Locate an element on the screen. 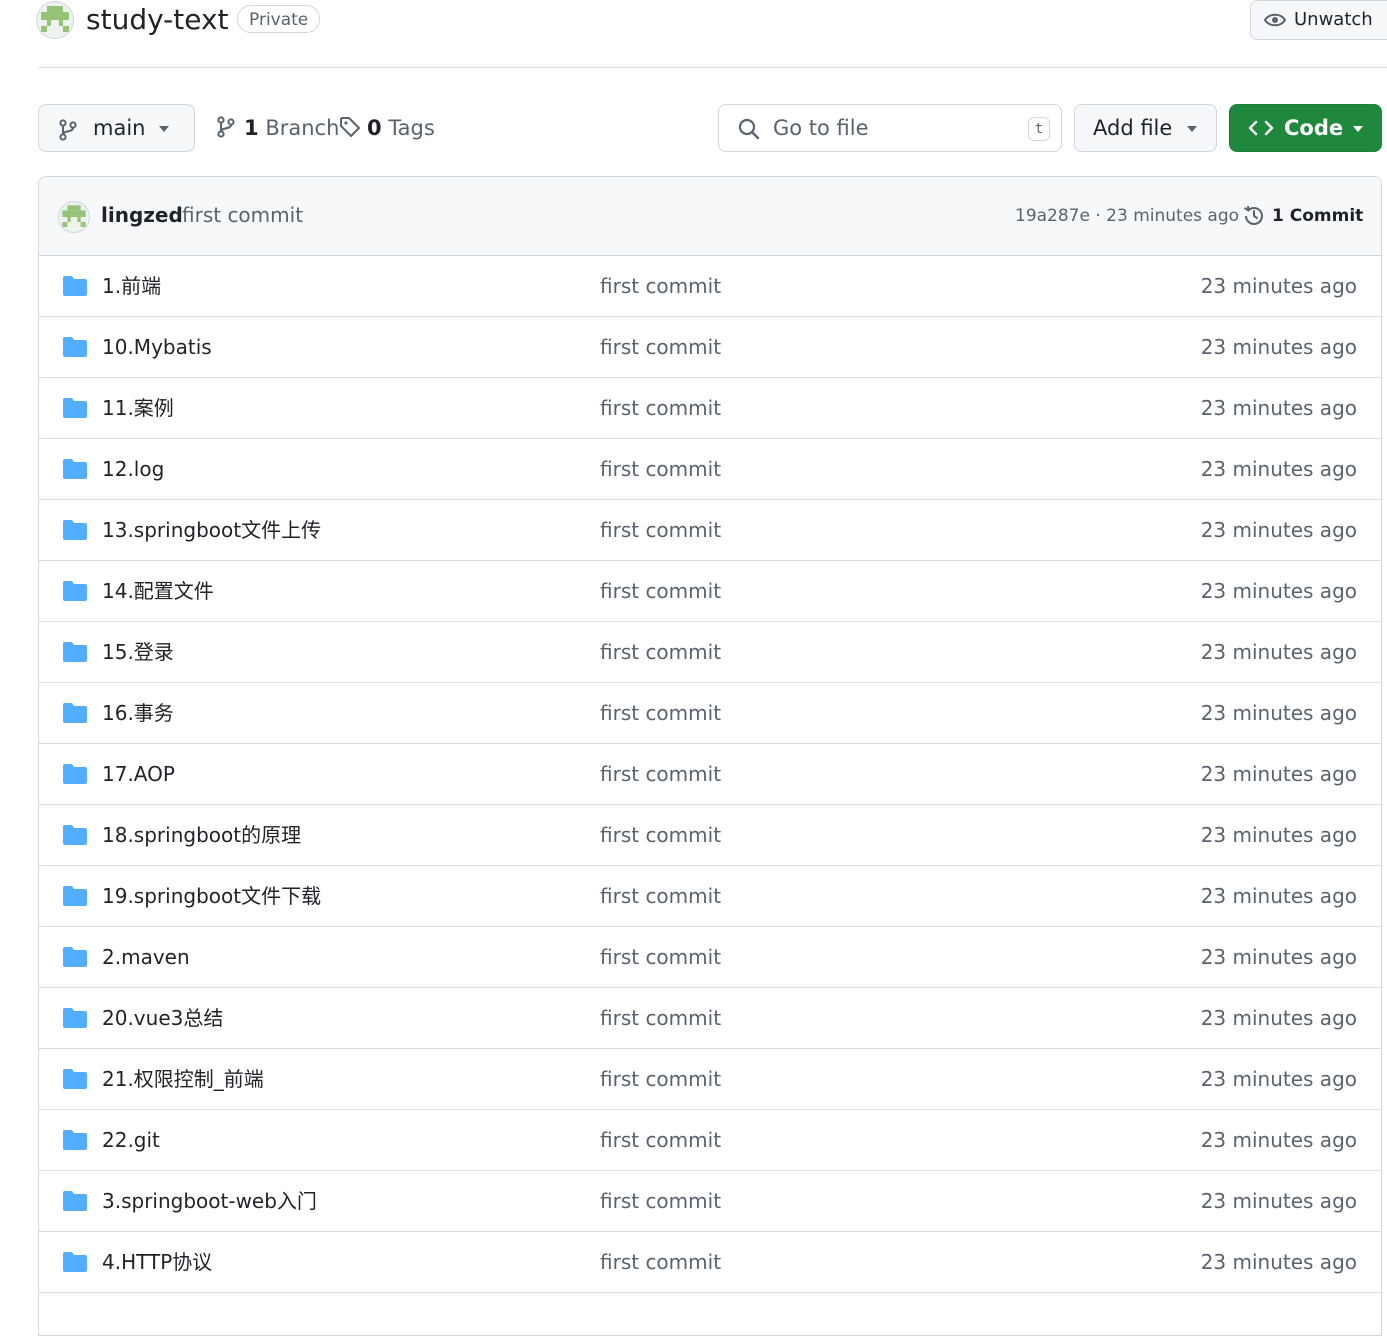 Image resolution: width=1387 pixels, height=1336 pixels. tags-link: 0 Tags is located at coordinates (389, 128).